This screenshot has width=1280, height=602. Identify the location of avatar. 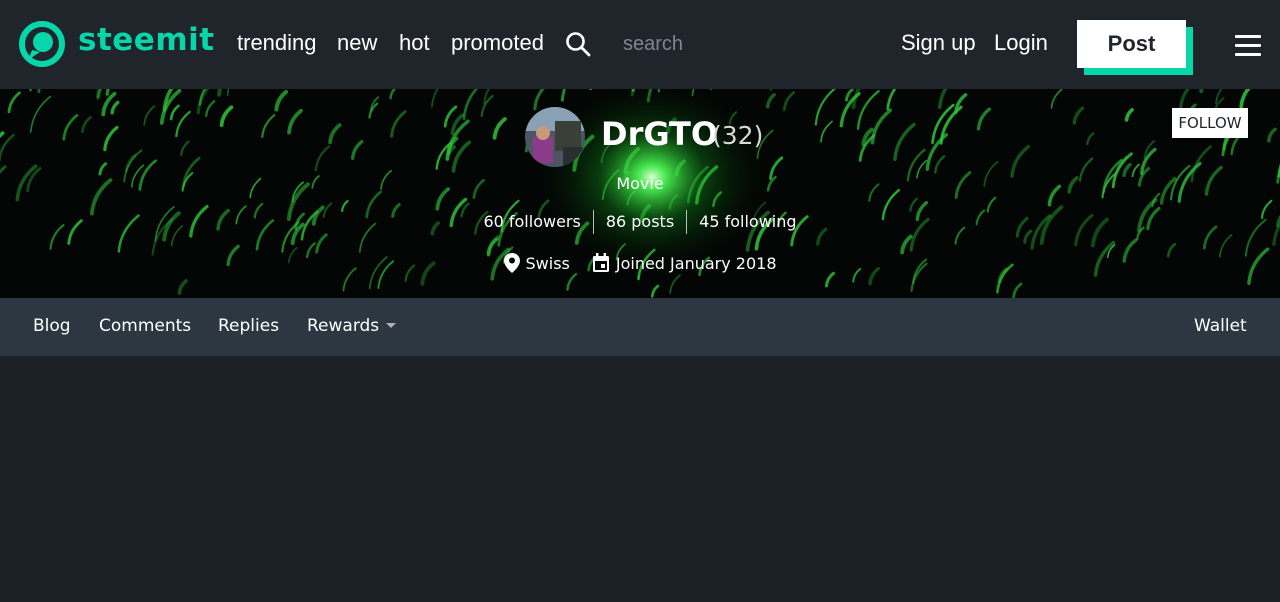
(555, 137).